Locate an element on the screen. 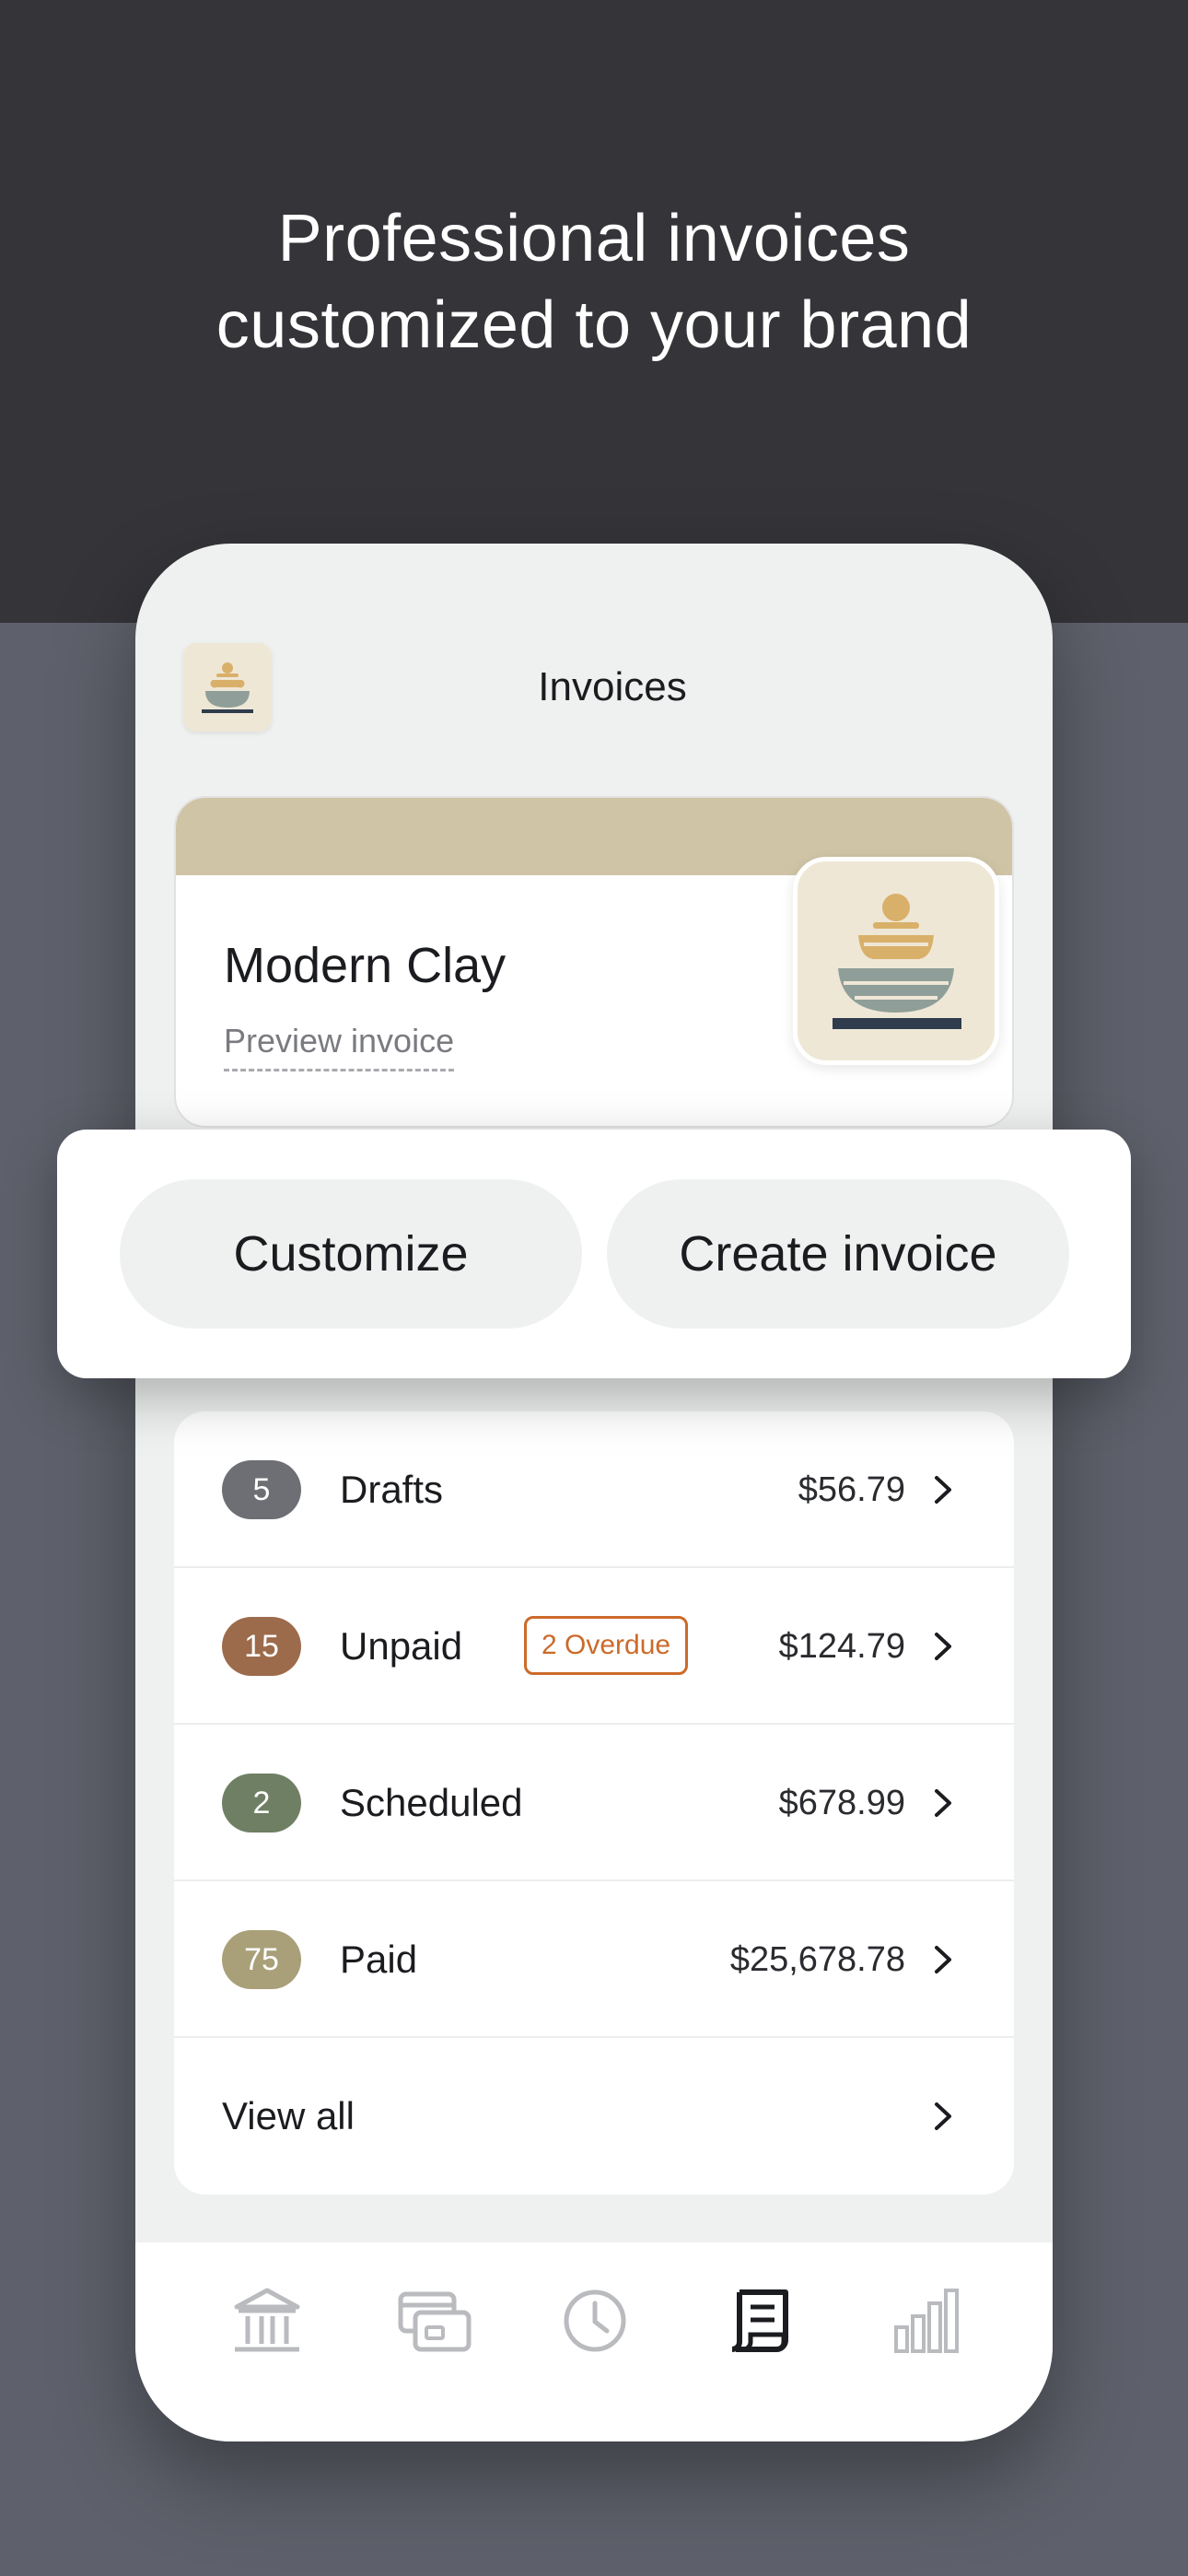  headline-line-2: customized to your brand is located at coordinates (594, 325).